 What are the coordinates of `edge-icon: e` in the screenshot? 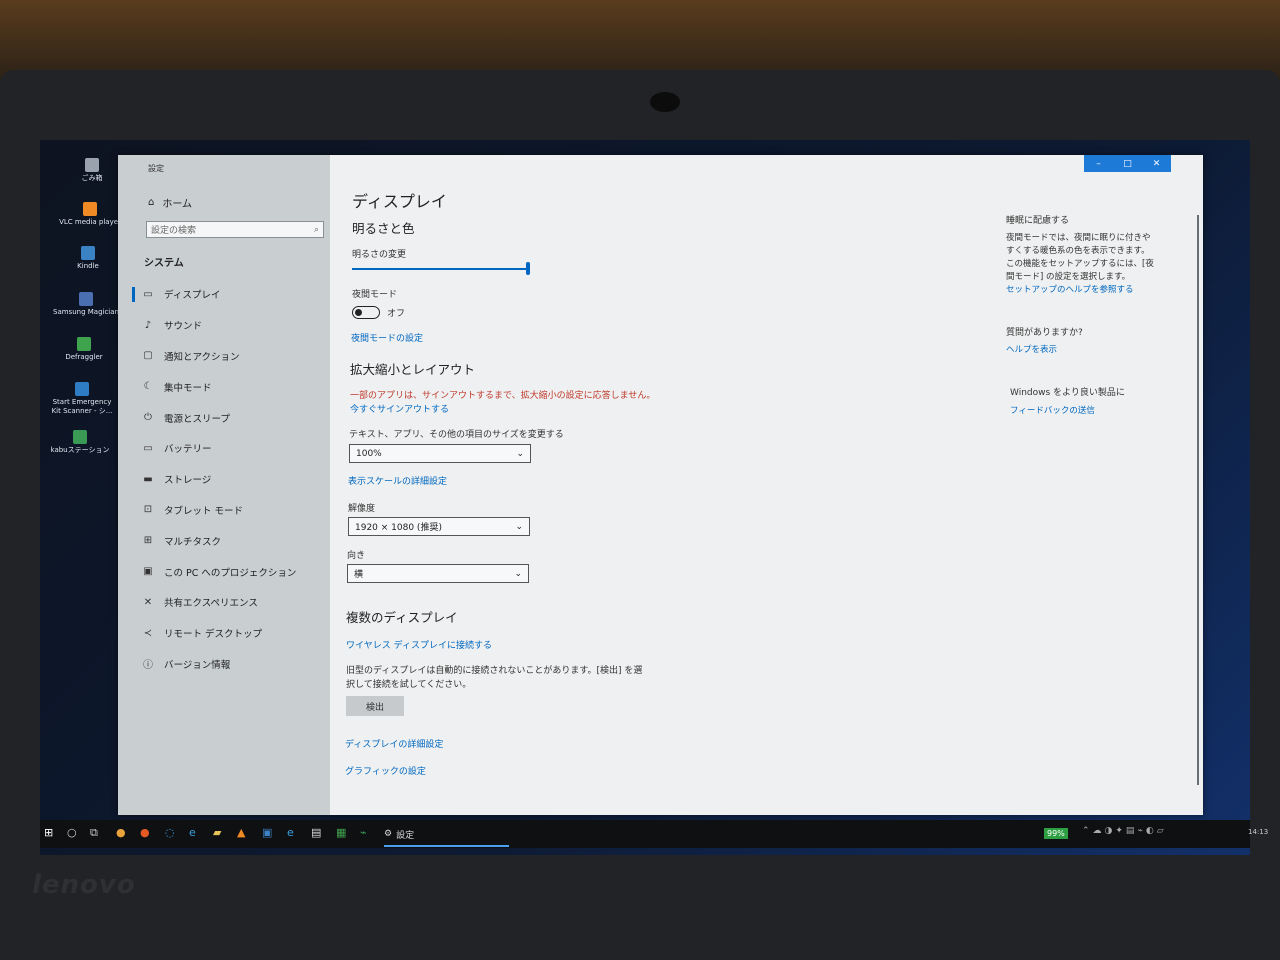 It's located at (290, 832).